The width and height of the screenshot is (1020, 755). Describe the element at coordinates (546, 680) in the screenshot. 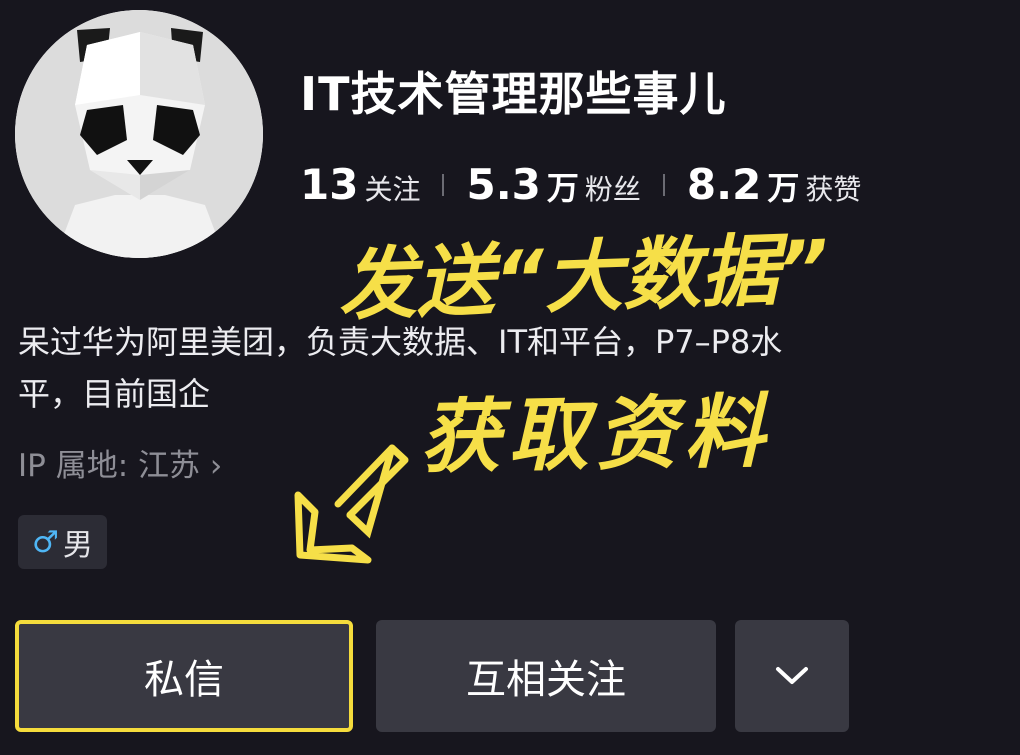

I see `mutual-follow-button-label: 互相关注` at that location.